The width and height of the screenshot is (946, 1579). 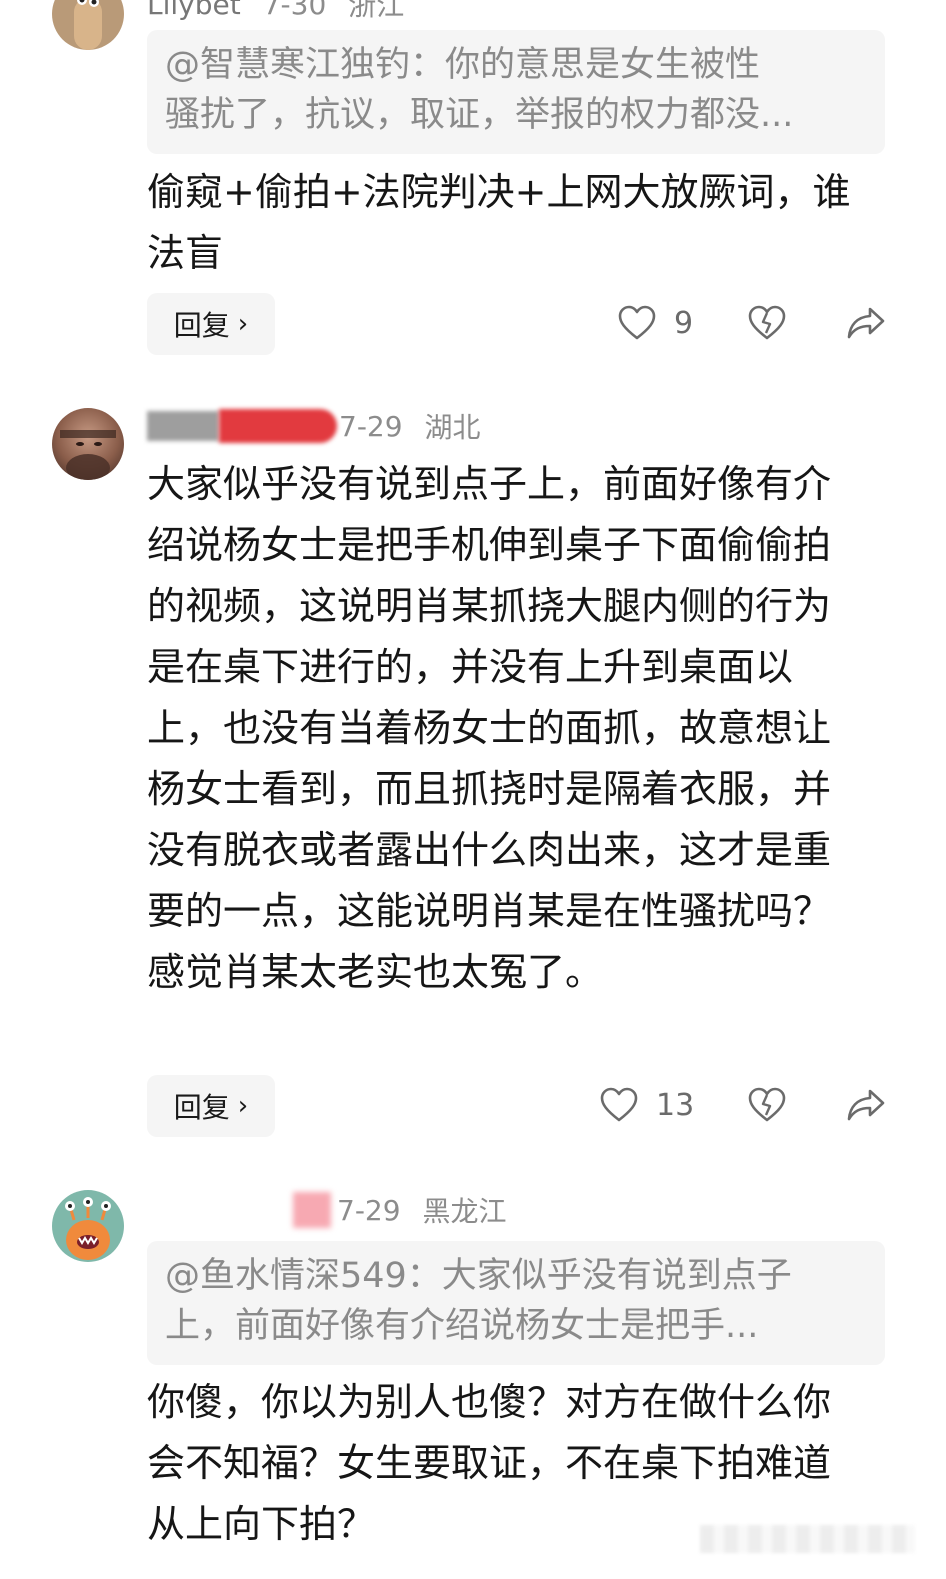 I want to click on like-count: 9, so click(x=684, y=323).